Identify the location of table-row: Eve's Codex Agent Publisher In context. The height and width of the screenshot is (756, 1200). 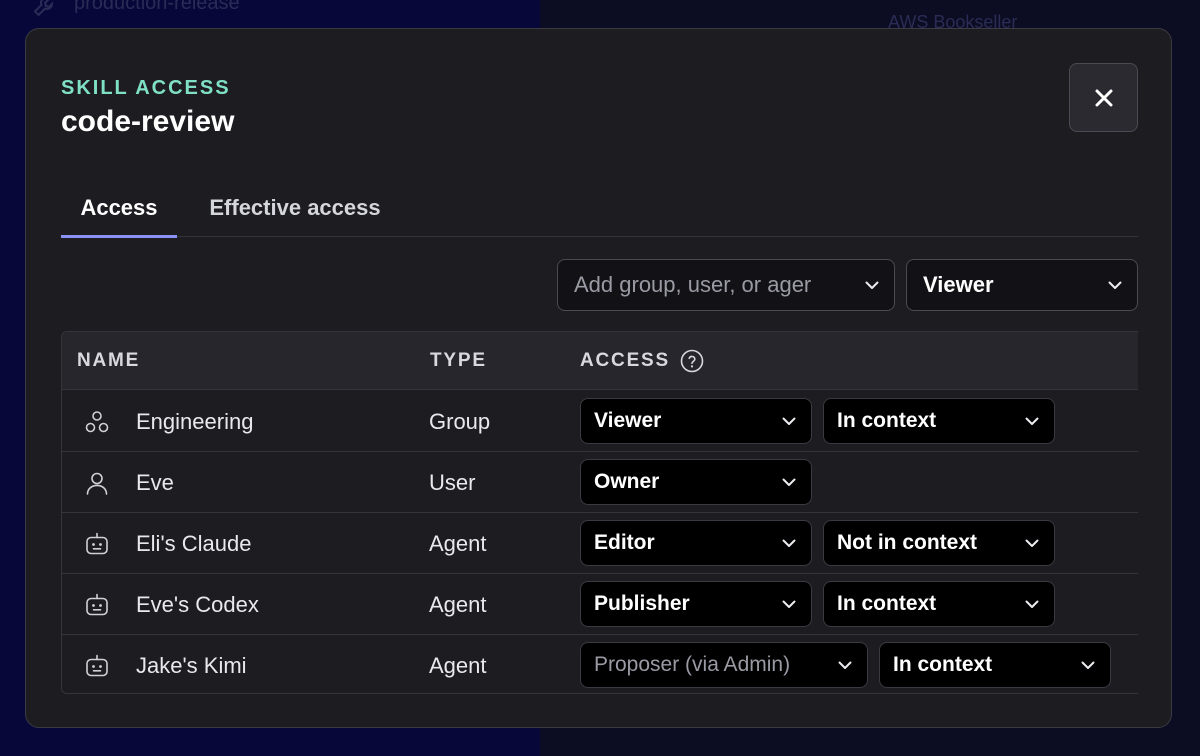
(600, 604).